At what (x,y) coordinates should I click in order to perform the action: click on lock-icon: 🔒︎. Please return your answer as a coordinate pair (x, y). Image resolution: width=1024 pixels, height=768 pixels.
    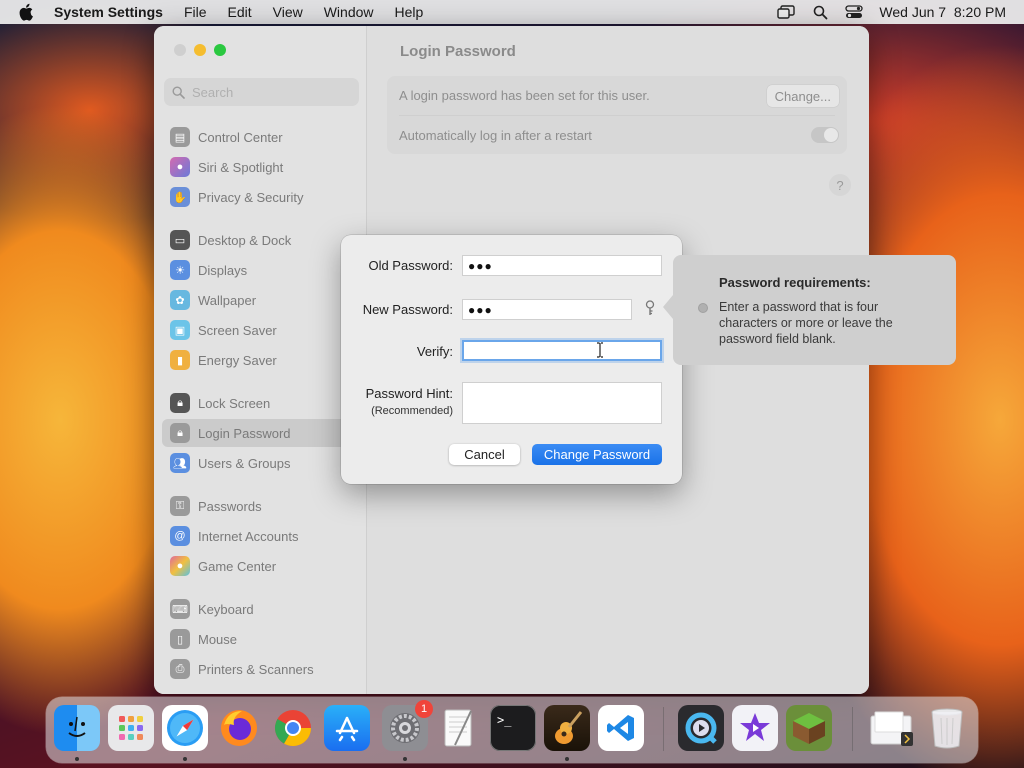
    Looking at the image, I should click on (180, 403).